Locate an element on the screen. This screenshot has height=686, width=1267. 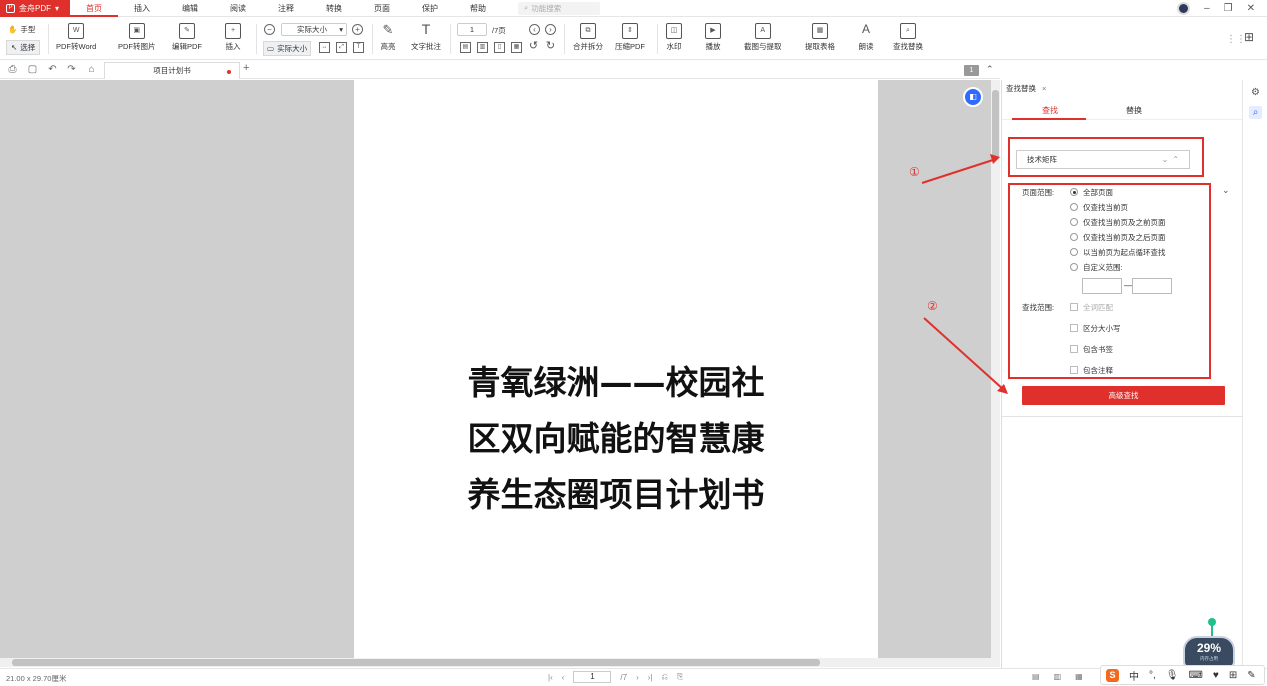
read-aloud-button: A 朗读 is located at coordinates (866, 37).